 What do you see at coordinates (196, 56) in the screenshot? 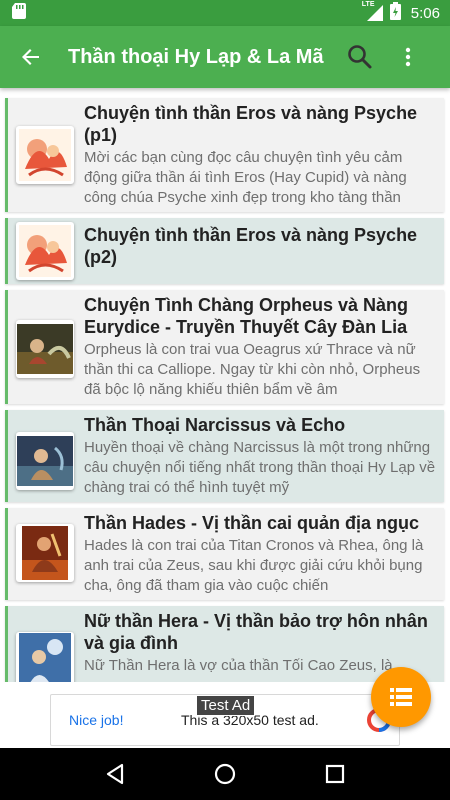
I see `page-title: Thần thoại Hy Lạp & La Mã` at bounding box center [196, 56].